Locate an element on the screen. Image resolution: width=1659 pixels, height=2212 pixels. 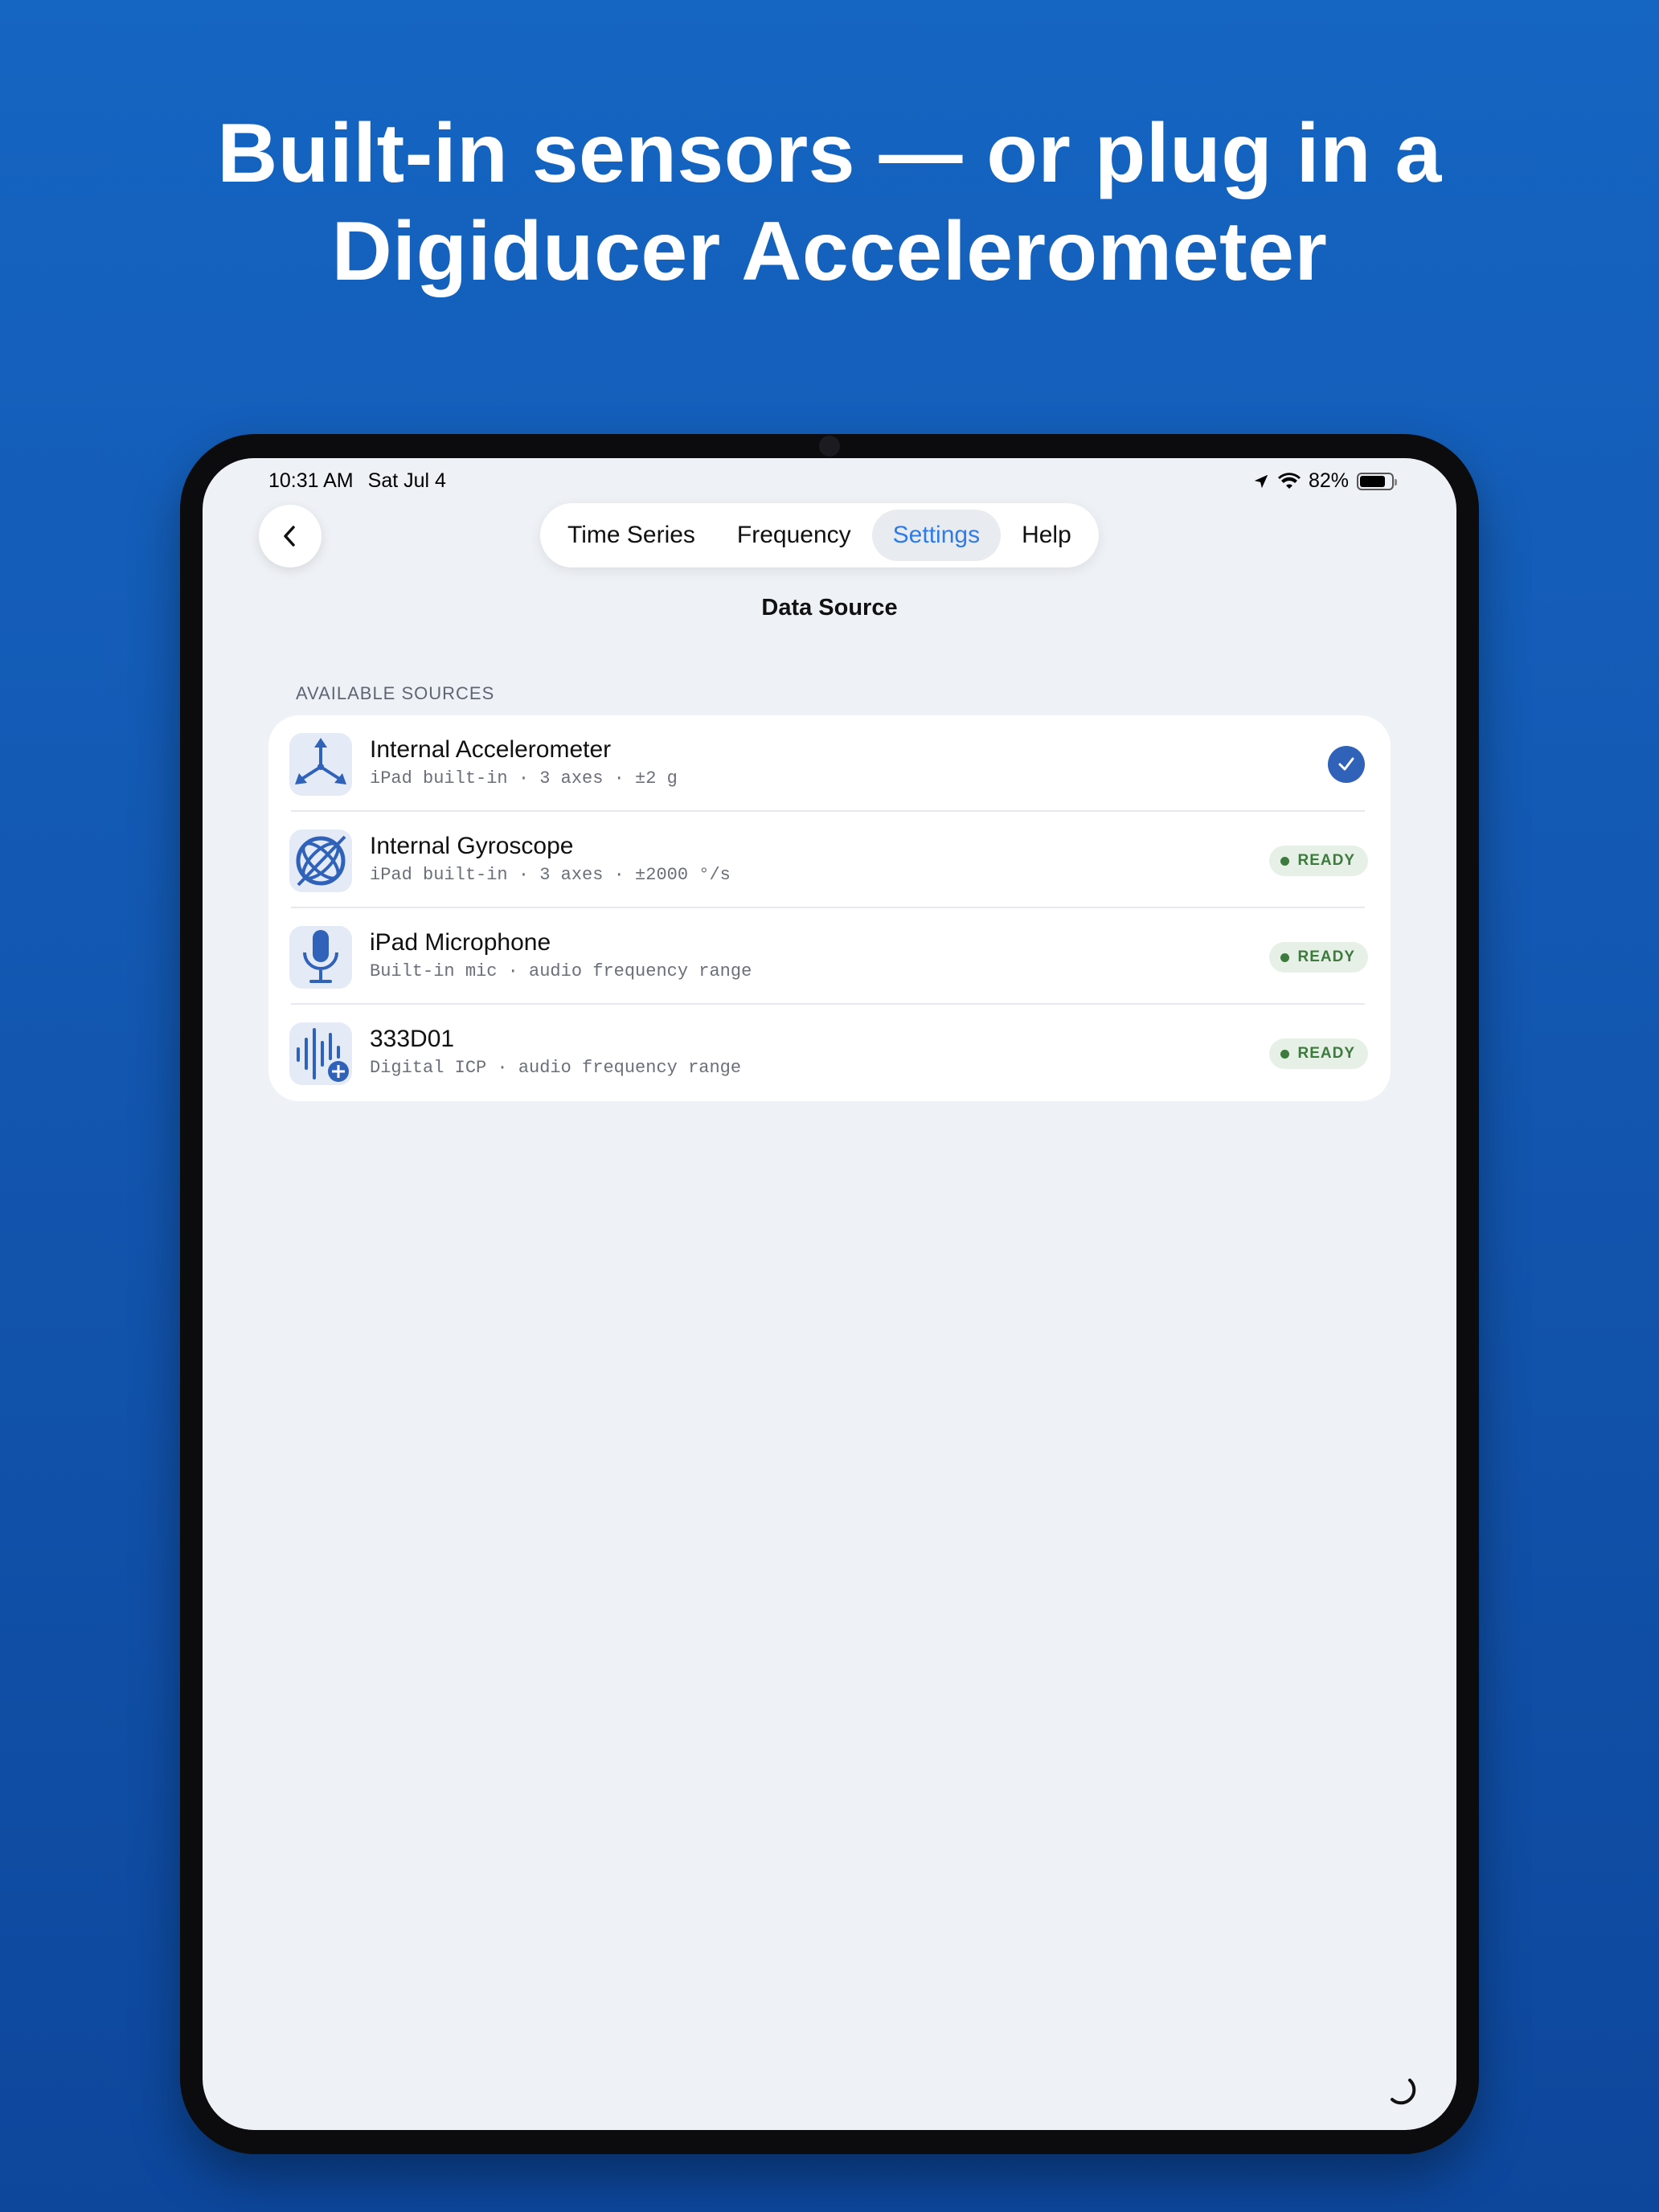
chevron-left-icon is located at coordinates (289, 536).